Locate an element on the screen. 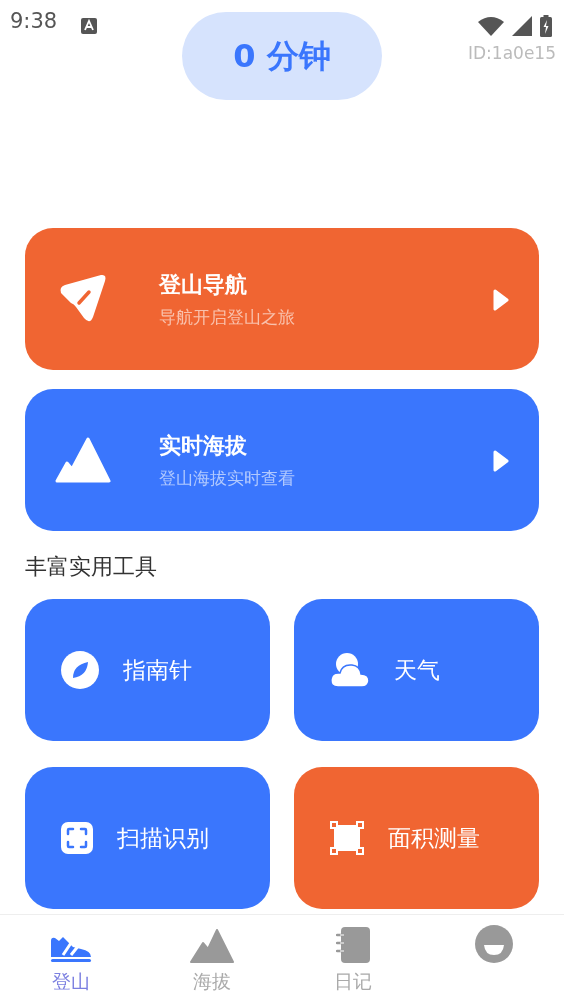  card-title: 实时海拔 is located at coordinates (203, 445).